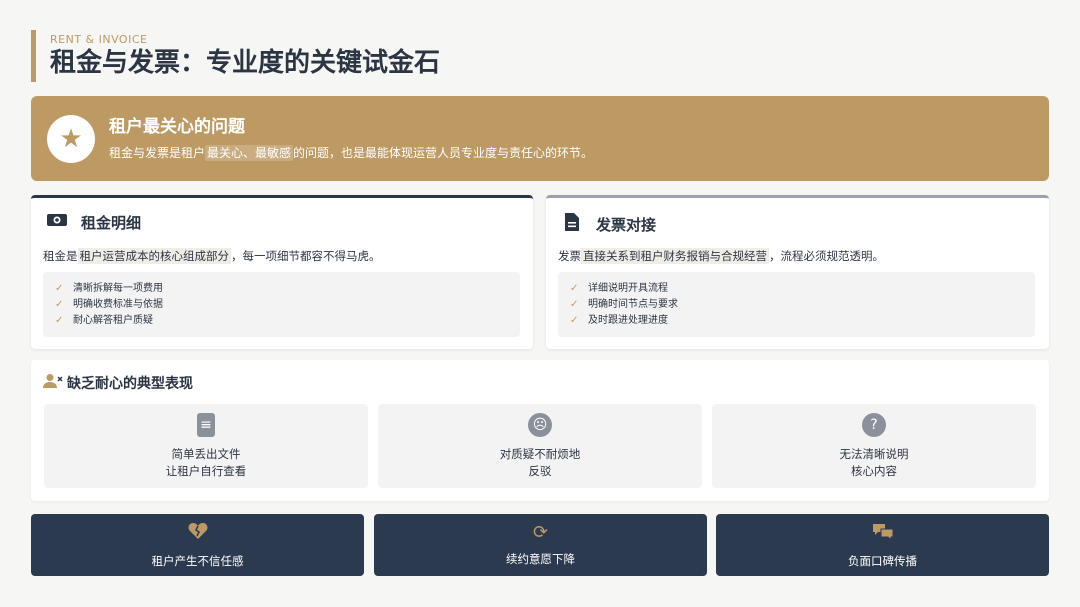  What do you see at coordinates (212, 256) in the screenshot?
I see `rent-card-desc: 租金是 租户运营成本的核心组成部分 ，每一项细节都容不得马虎。` at bounding box center [212, 256].